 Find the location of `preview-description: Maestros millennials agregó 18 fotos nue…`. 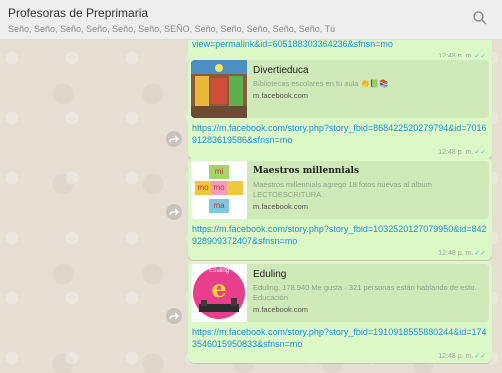

preview-description: Maestros millennials agregó 18 fotos nue… is located at coordinates (342, 189).